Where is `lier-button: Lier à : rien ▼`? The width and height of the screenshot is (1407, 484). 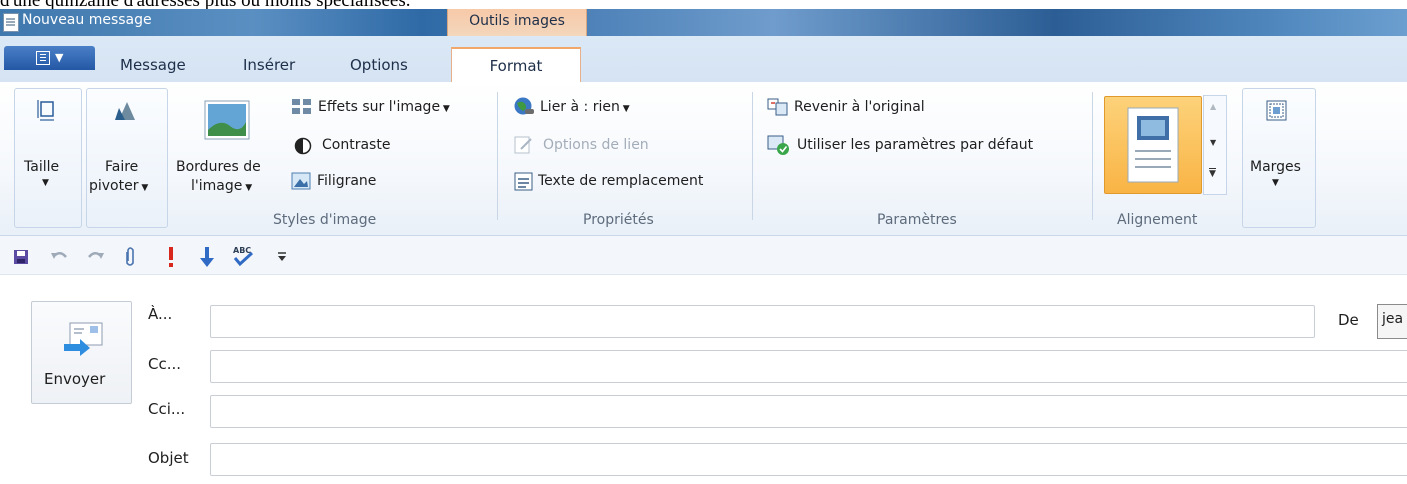
lier-button: Lier à : rien ▼ is located at coordinates (585, 107).